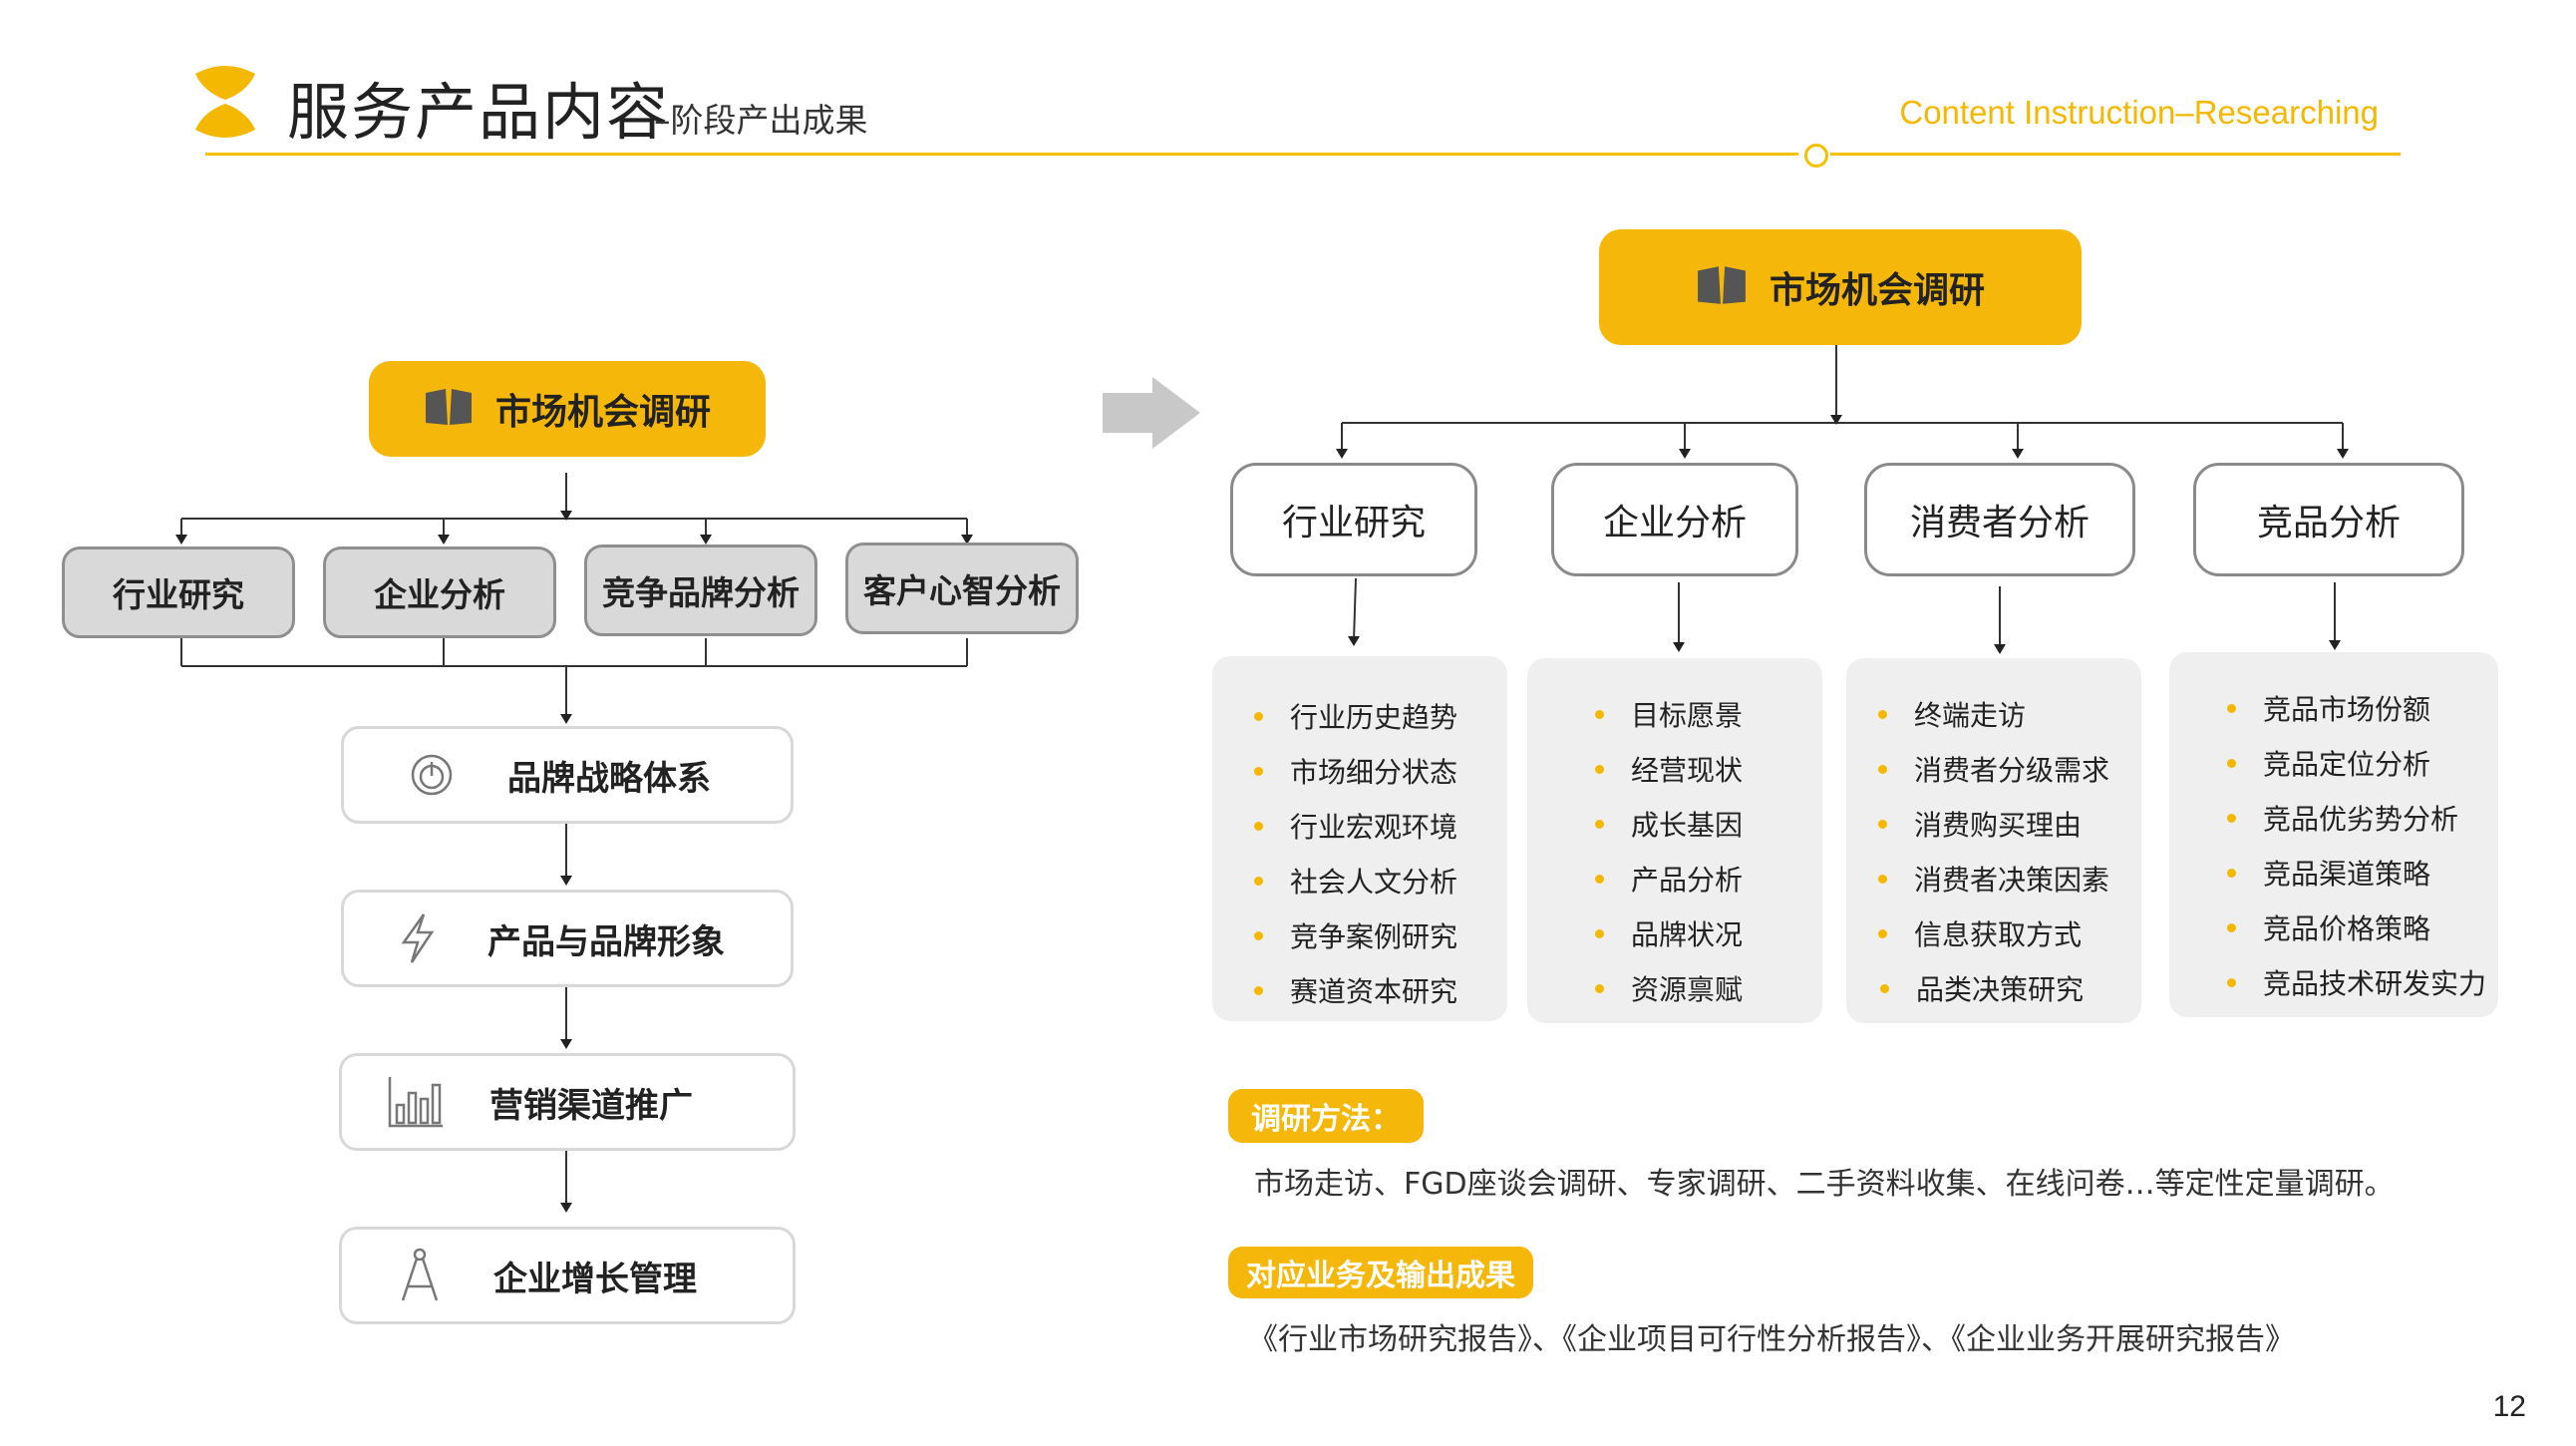 This screenshot has width=2576, height=1446. What do you see at coordinates (591, 1105) in the screenshot?
I see `stage-label: 营销渠道推广` at bounding box center [591, 1105].